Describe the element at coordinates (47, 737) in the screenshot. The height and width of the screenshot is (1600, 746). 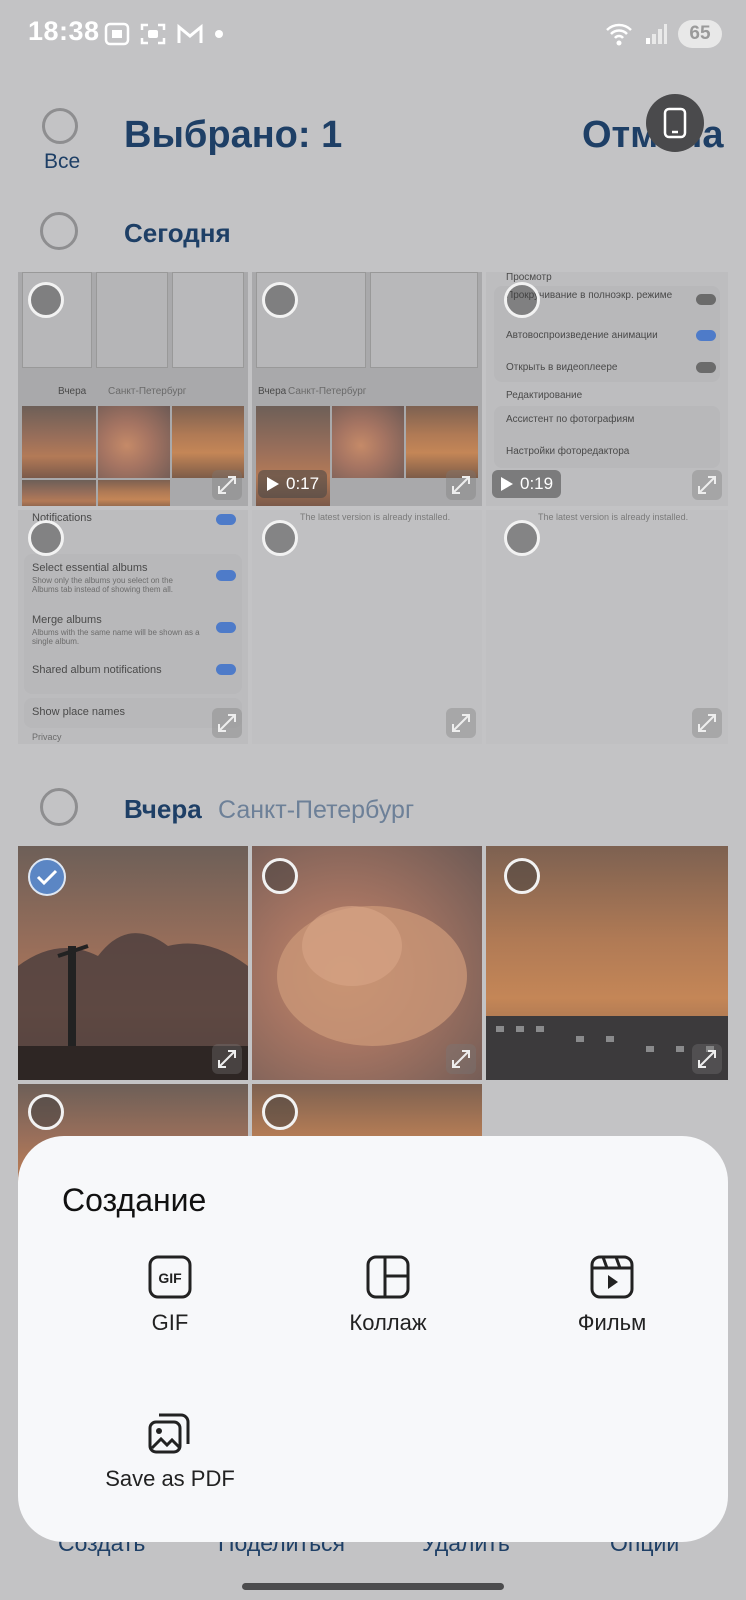
I see `mini-settings-header: Privacy` at that location.